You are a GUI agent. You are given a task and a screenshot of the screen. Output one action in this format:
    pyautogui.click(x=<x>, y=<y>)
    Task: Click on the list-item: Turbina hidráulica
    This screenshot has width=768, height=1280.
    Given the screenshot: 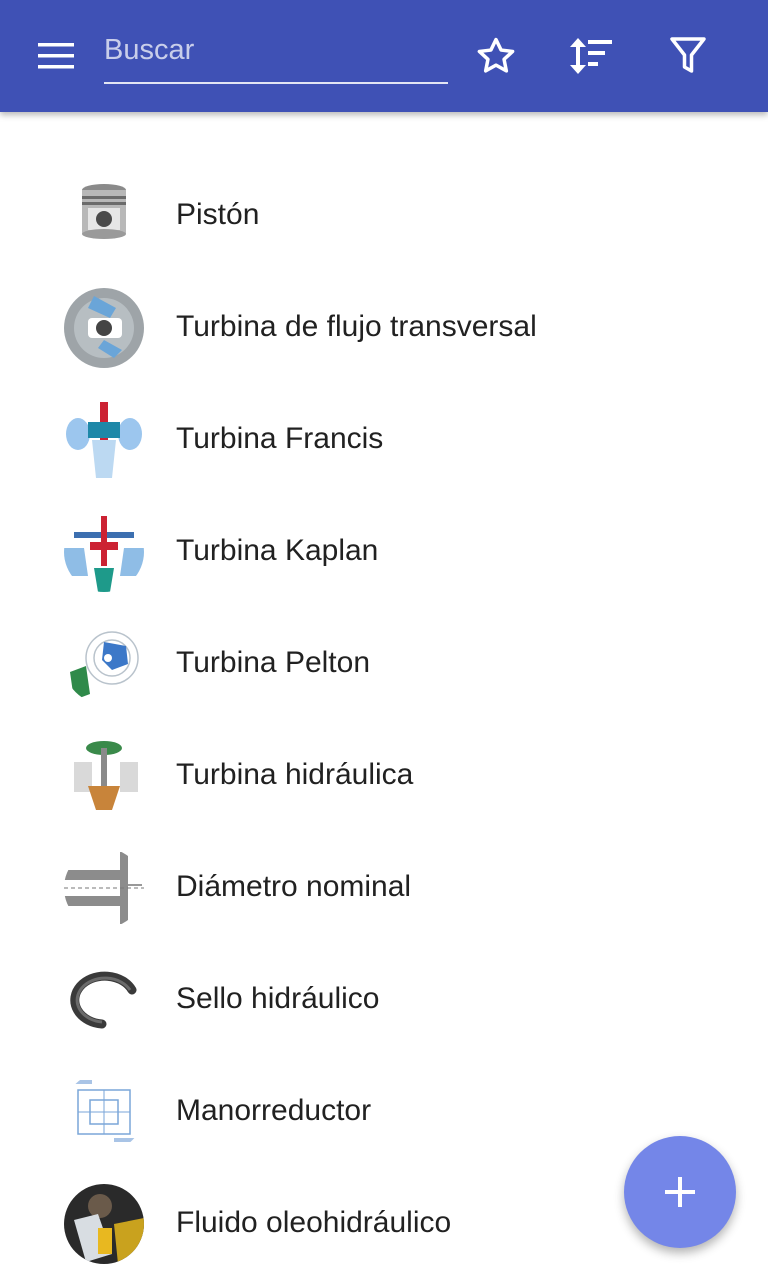 What is the action you would take?
    pyautogui.click(x=384, y=776)
    